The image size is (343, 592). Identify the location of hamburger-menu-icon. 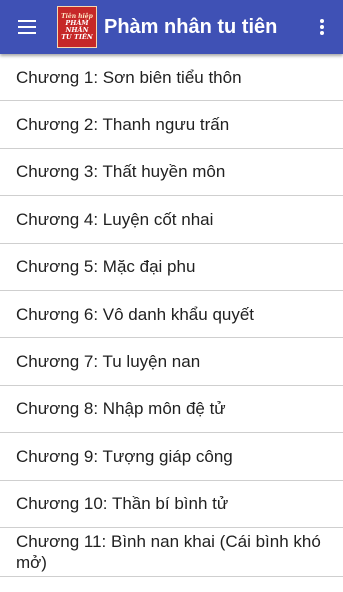
(27, 27).